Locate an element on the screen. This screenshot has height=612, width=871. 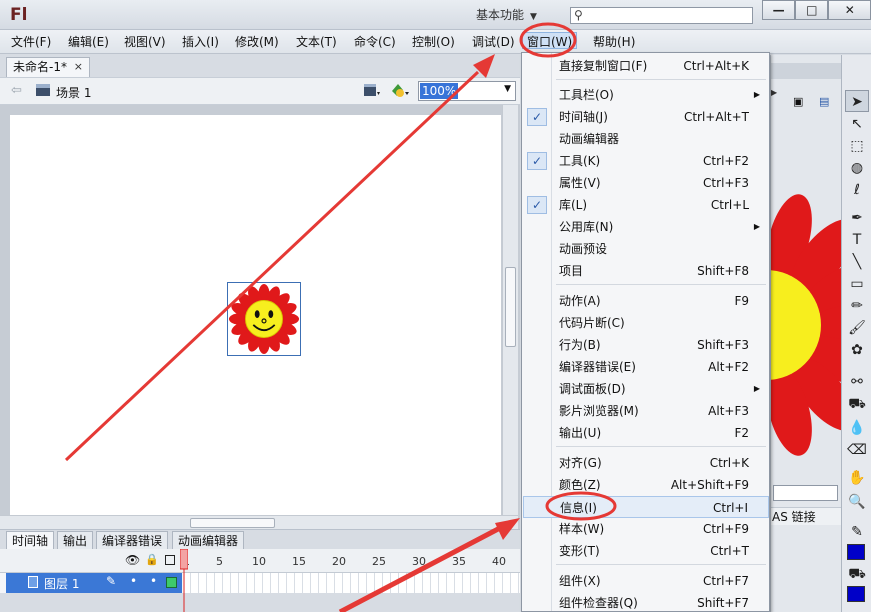
window-menu-item: 属性(V) Ctrl+F3 is located at coordinates (646, 183).